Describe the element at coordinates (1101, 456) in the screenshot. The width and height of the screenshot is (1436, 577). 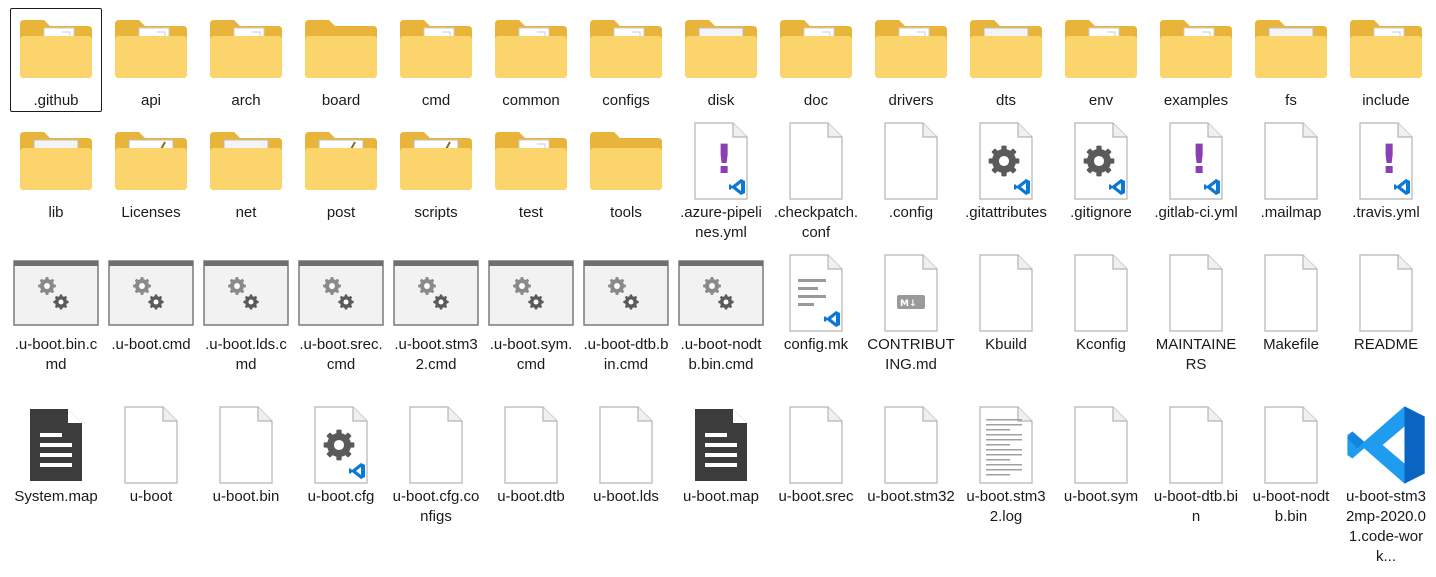
I see `file-item: u-boot.sym` at that location.